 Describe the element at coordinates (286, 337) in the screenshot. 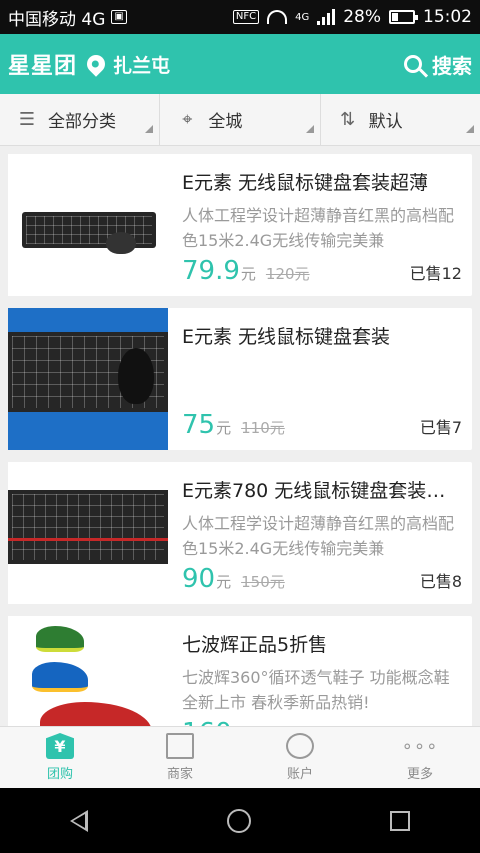

I see `deal-title: E元素 无线鼠标键盘套装` at that location.